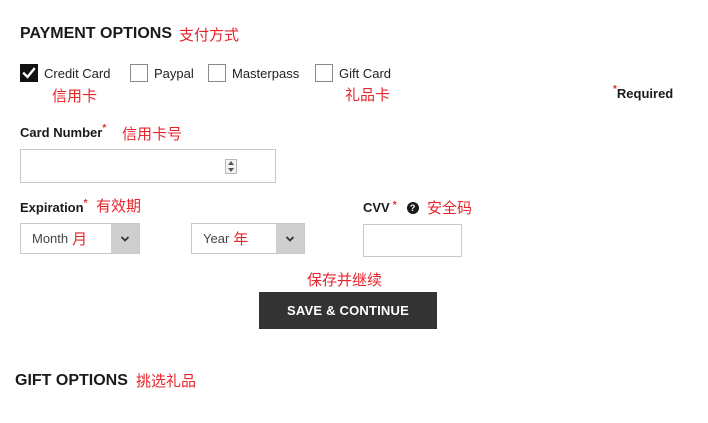 The width and height of the screenshot is (708, 423). I want to click on save-continue-button: SAVE & CONTINUE, so click(348, 310).